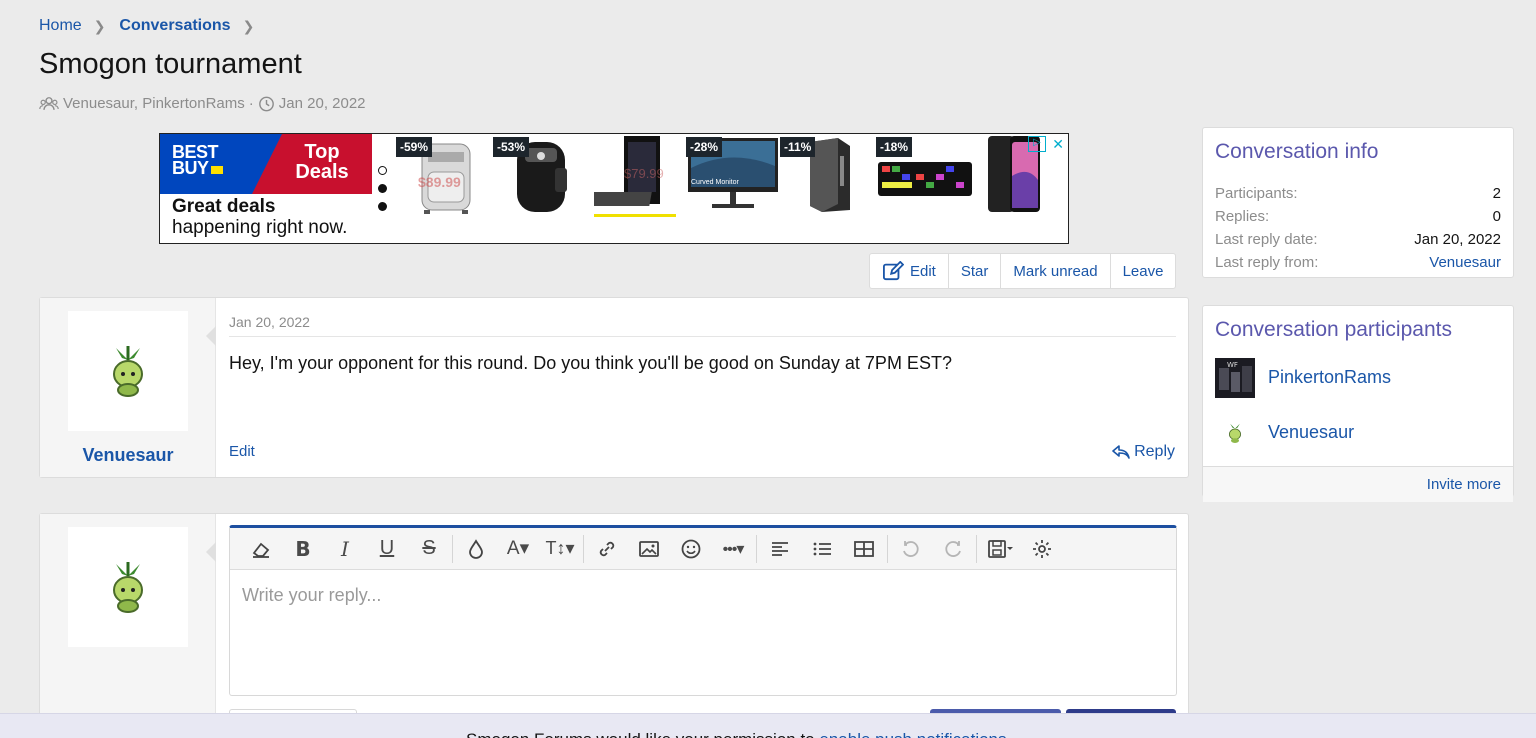 The width and height of the screenshot is (1536, 738). What do you see at coordinates (953, 549) in the screenshot?
I see `redo-icon` at bounding box center [953, 549].